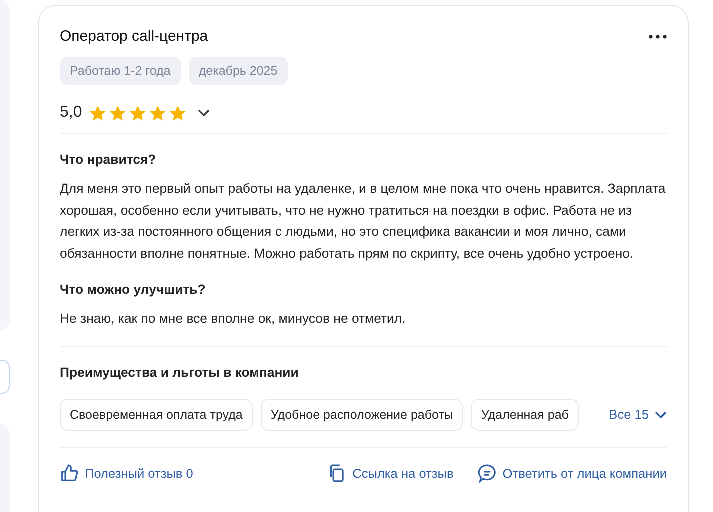 This screenshot has width=713, height=512. Describe the element at coordinates (337, 474) in the screenshot. I see `copy-icon` at that location.